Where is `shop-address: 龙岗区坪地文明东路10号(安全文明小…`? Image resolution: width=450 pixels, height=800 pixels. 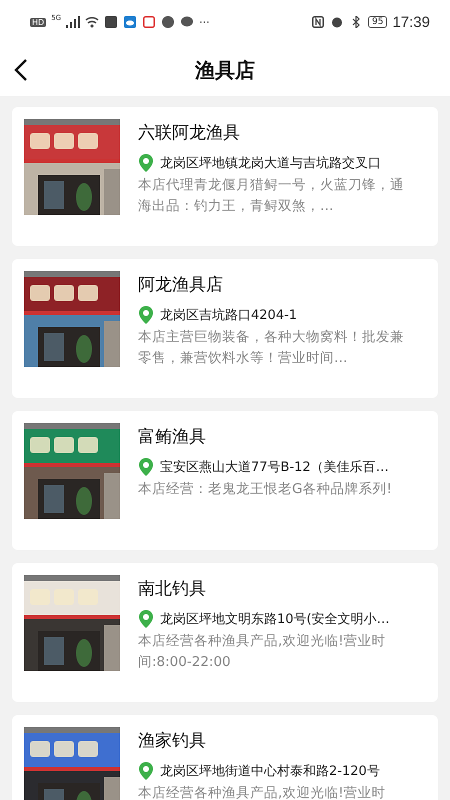 shop-address: 龙岗区坪地文明东路10号(安全文明小… is located at coordinates (275, 619).